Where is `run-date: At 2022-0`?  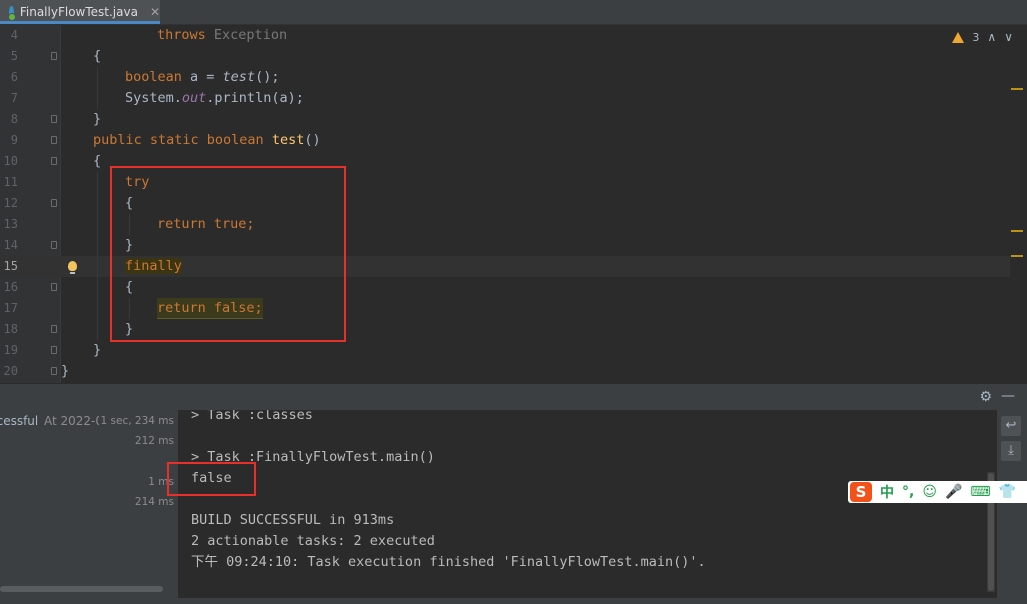 run-date: At 2022-0 is located at coordinates (74, 421).